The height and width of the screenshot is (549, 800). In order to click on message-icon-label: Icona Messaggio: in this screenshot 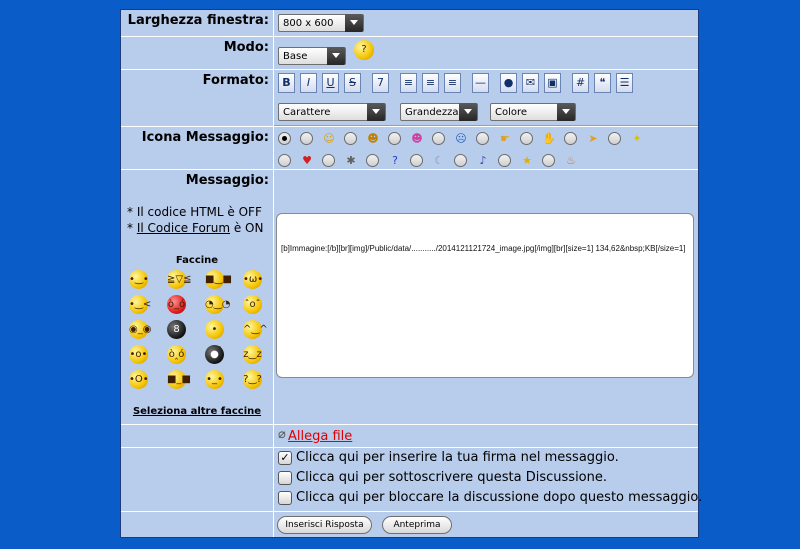, I will do `click(205, 137)`.